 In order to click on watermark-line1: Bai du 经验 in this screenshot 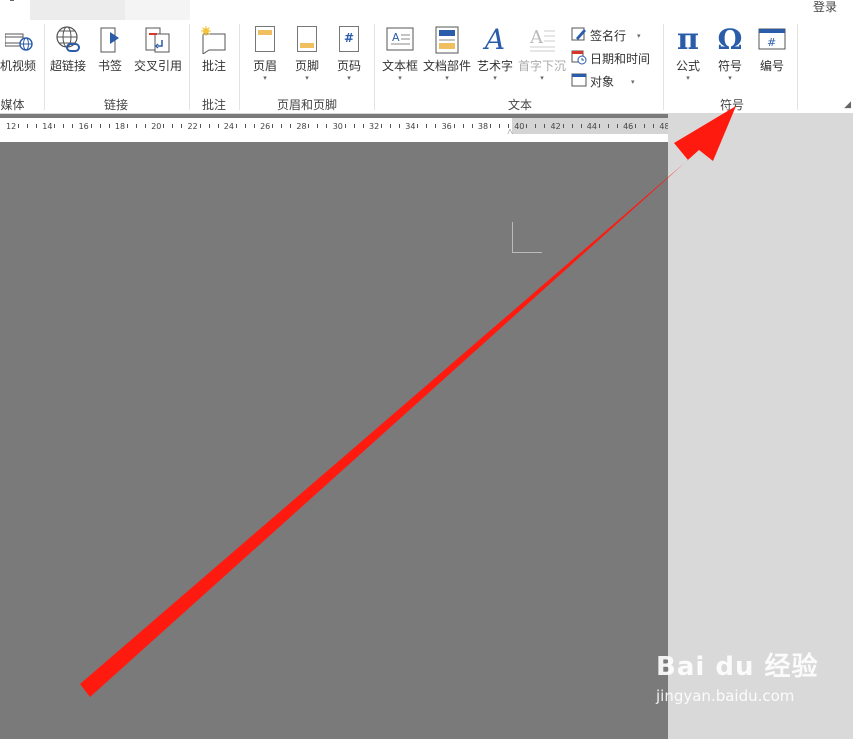, I will do `click(737, 667)`.